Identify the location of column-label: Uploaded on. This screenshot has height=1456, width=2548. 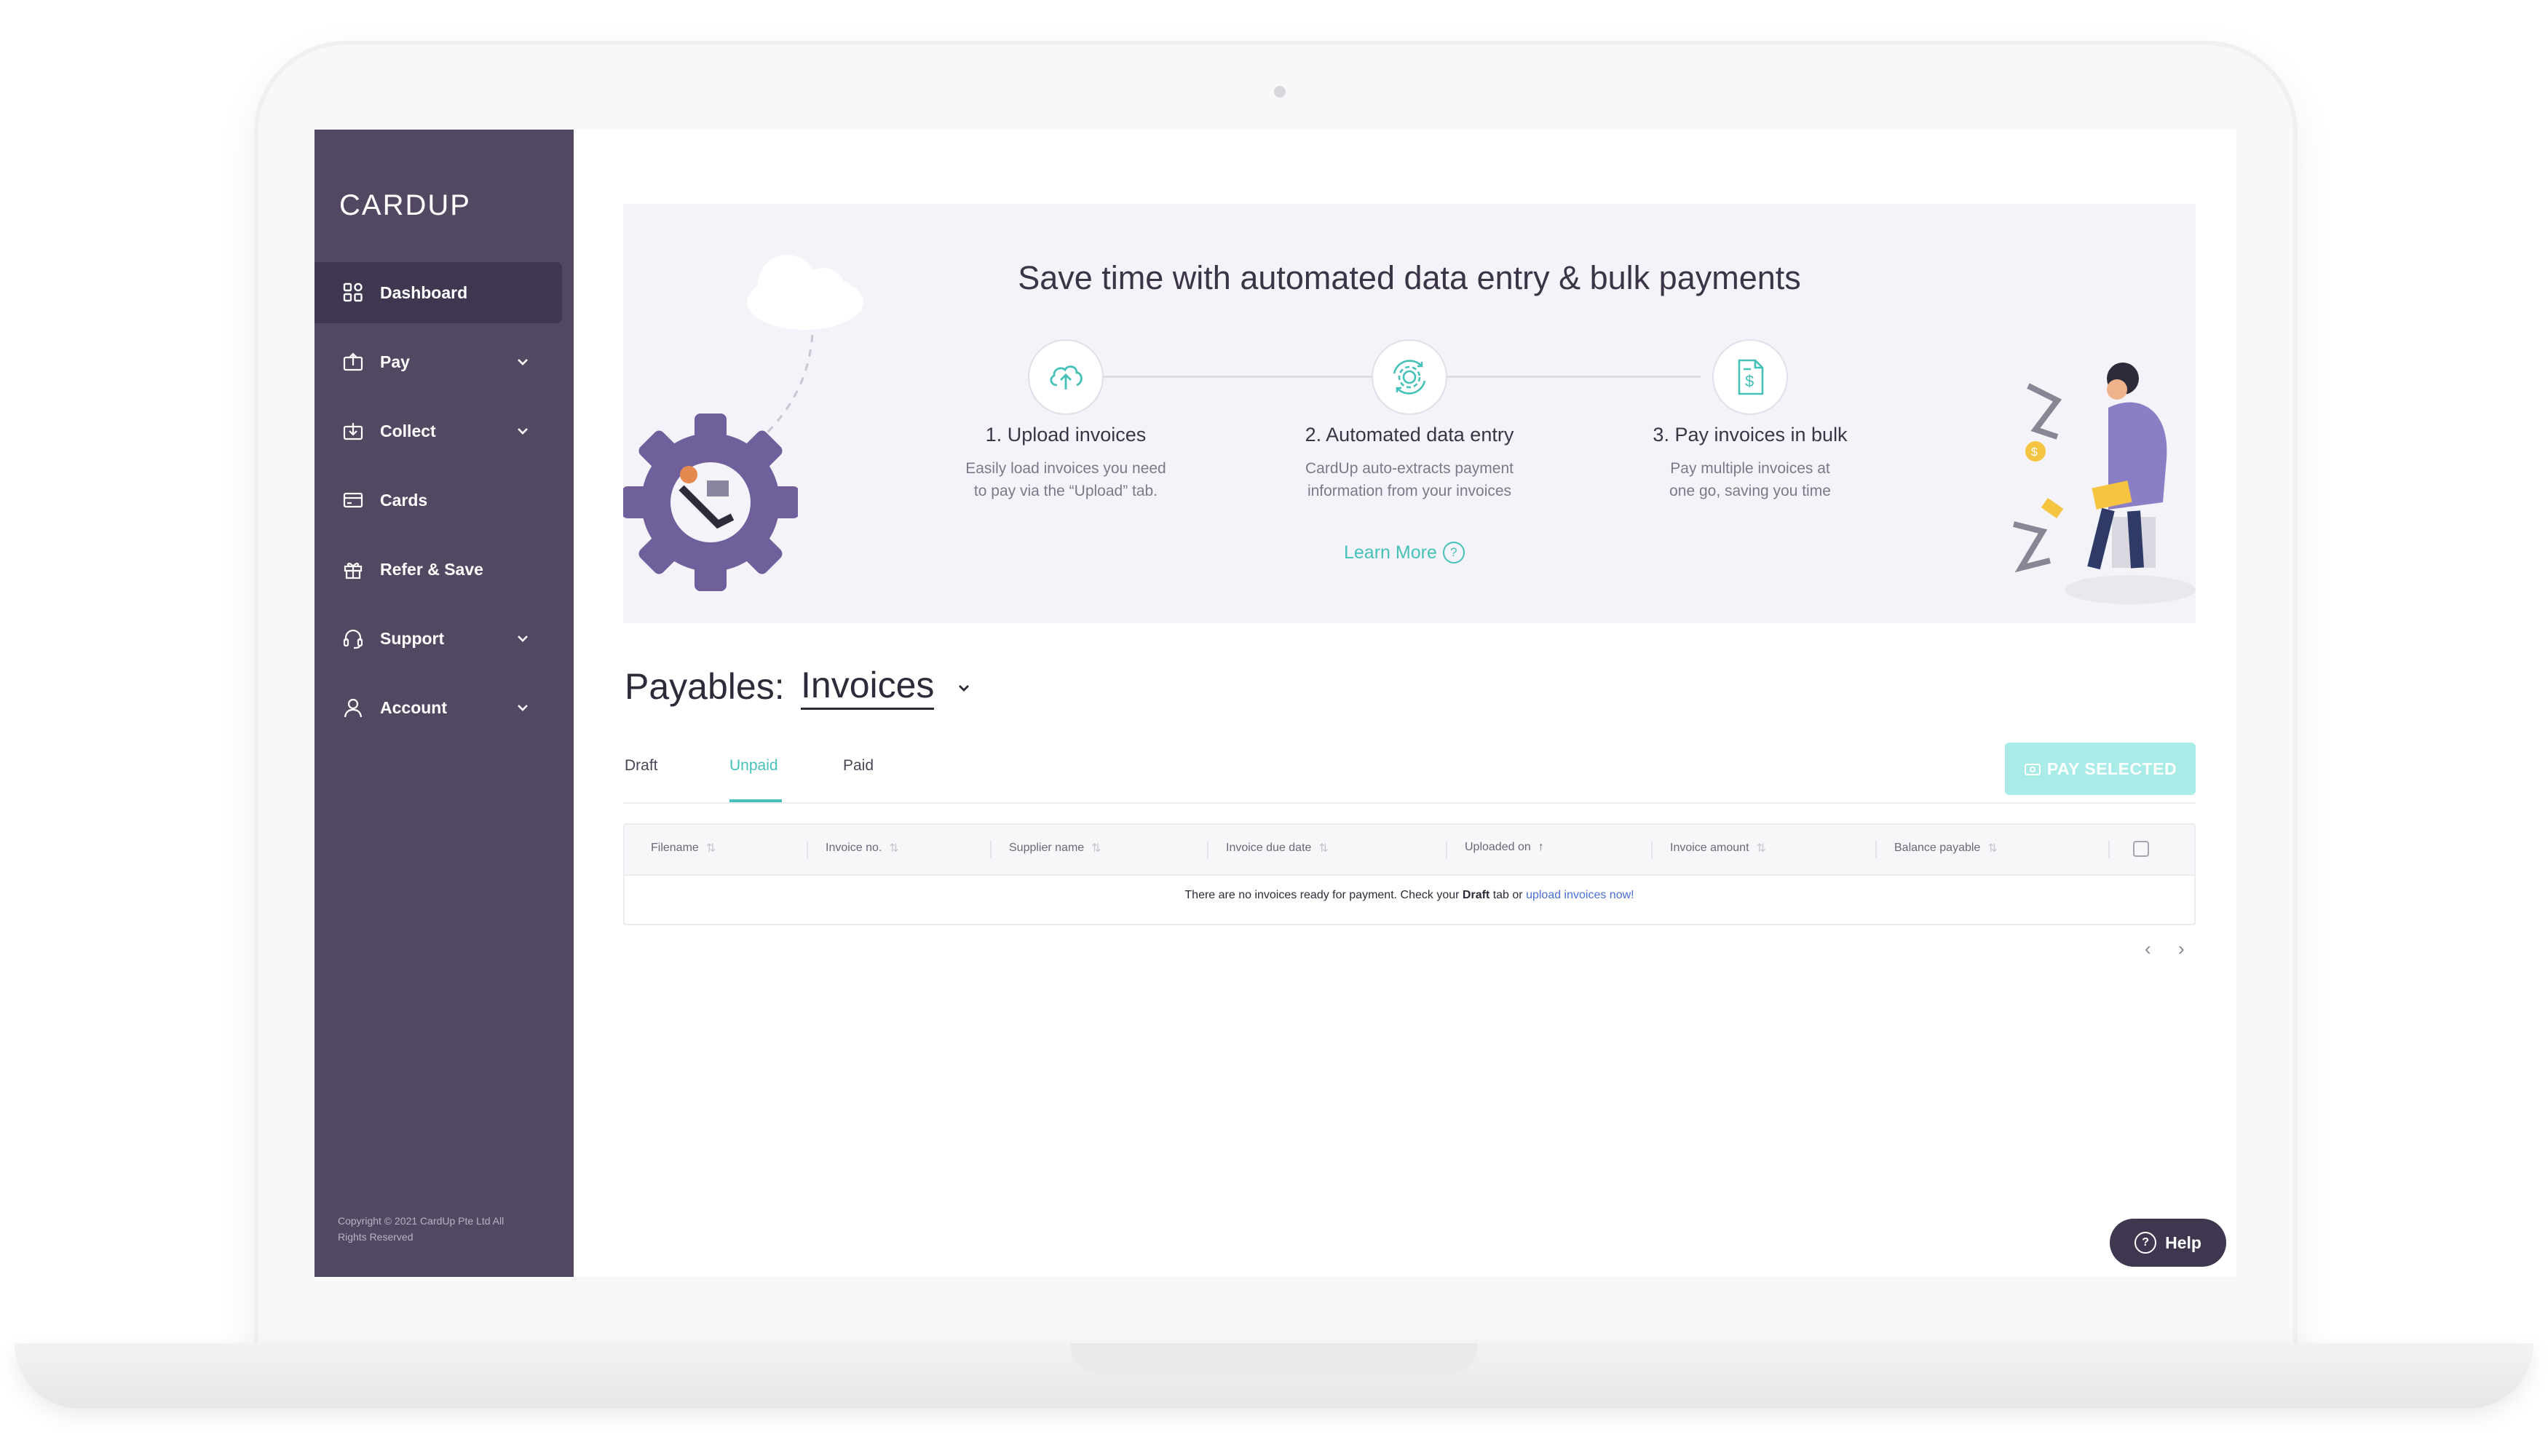
(1498, 847).